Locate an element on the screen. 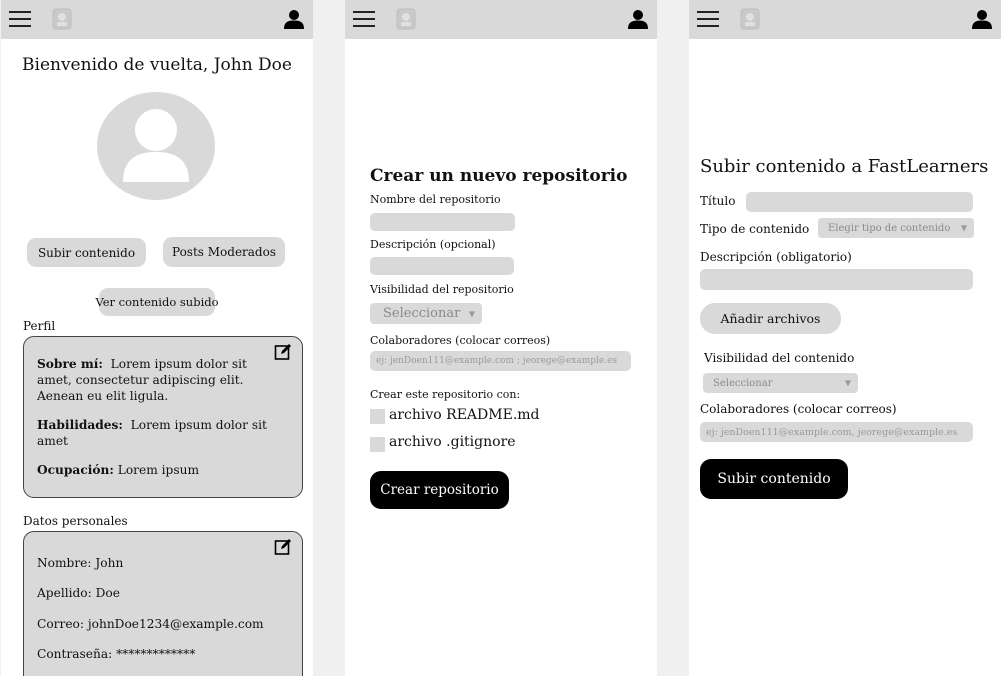  password-label: Contraseña: is located at coordinates (75, 654).